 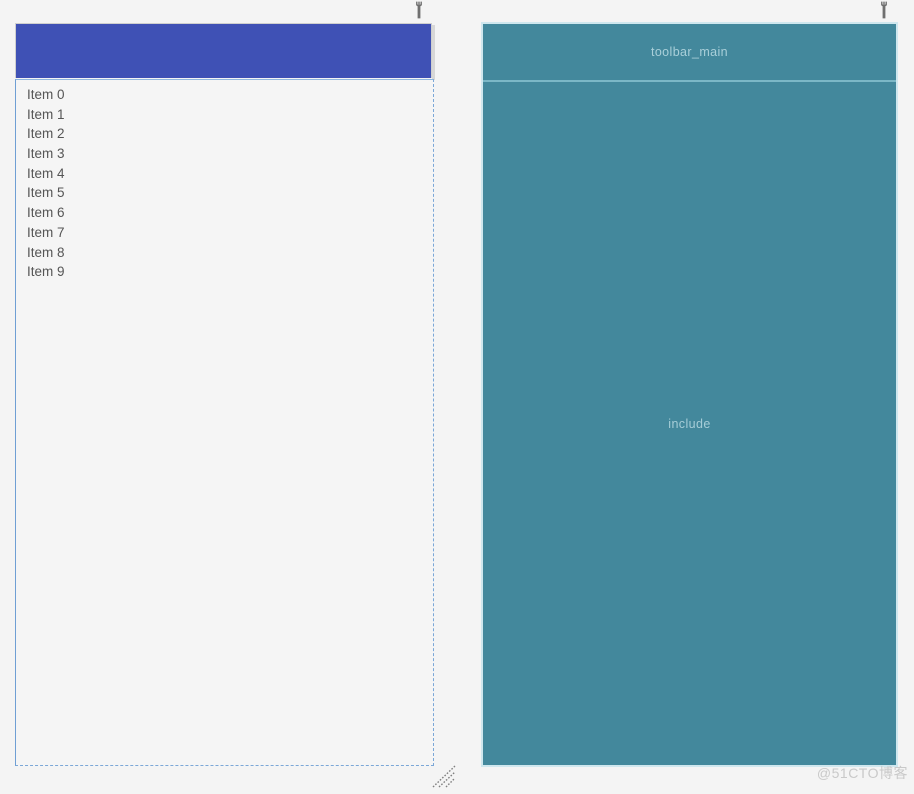 What do you see at coordinates (224, 233) in the screenshot?
I see `list-item: Item 7` at bounding box center [224, 233].